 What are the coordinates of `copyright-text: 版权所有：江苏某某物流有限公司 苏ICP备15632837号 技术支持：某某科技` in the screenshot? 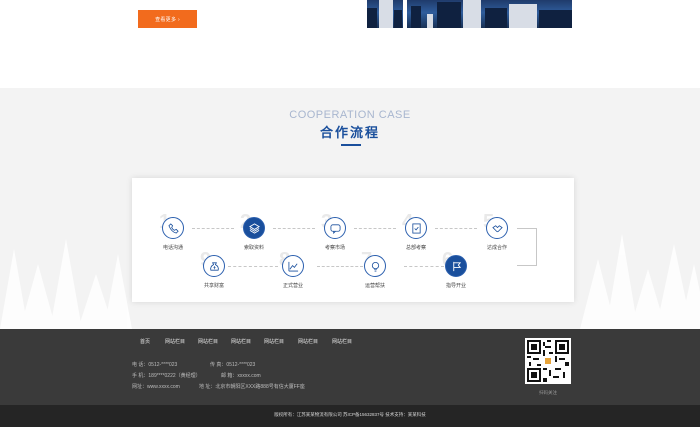 It's located at (350, 414).